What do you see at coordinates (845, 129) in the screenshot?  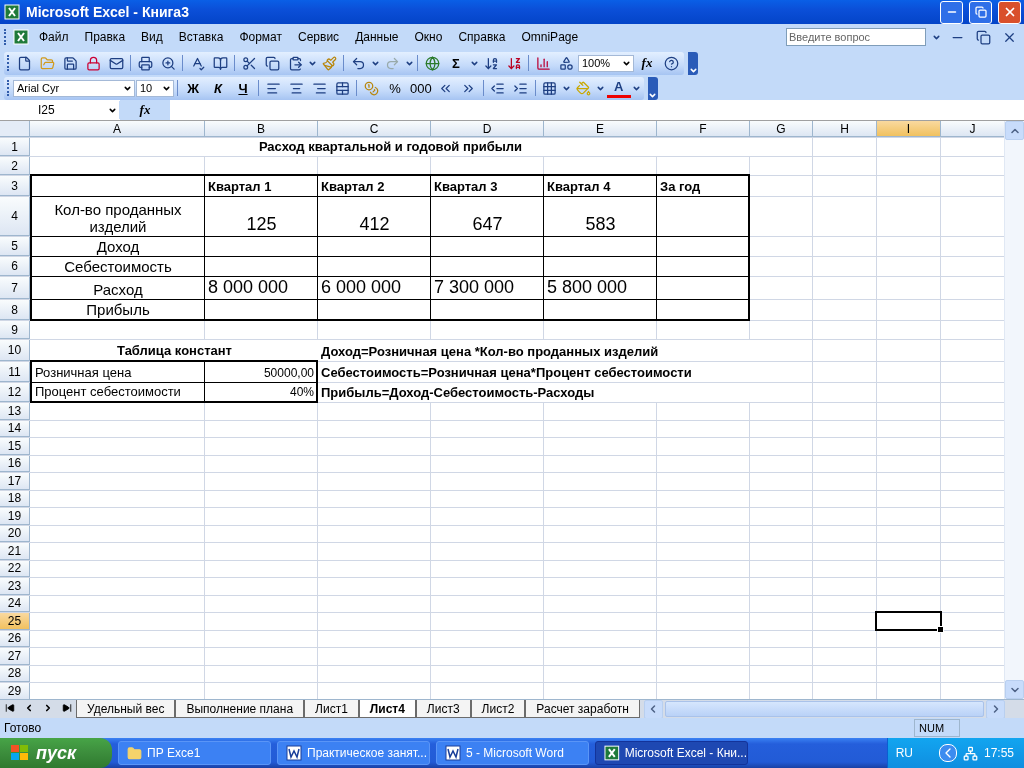 I see `column-header: H` at bounding box center [845, 129].